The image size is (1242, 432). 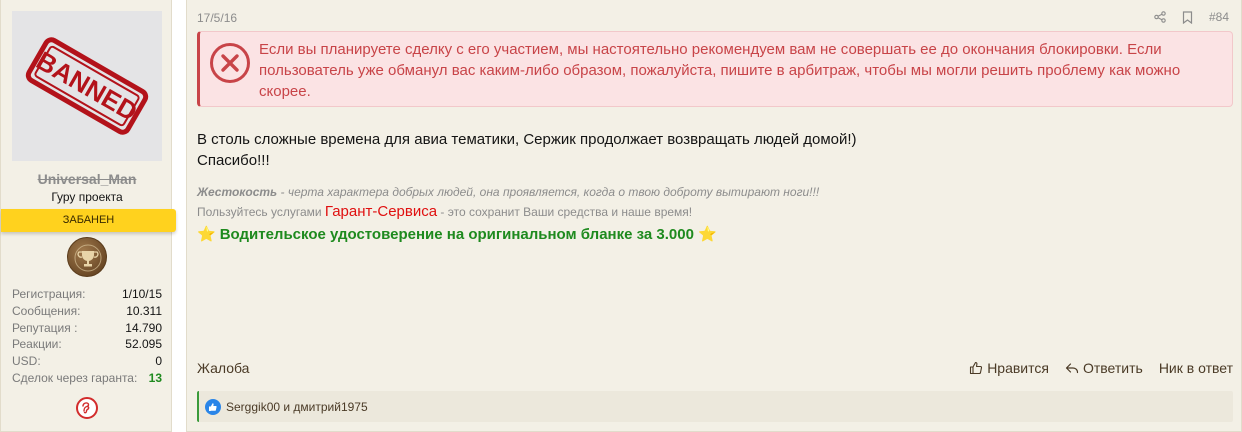 What do you see at coordinates (87, 408) in the screenshot?
I see `ear-icon` at bounding box center [87, 408].